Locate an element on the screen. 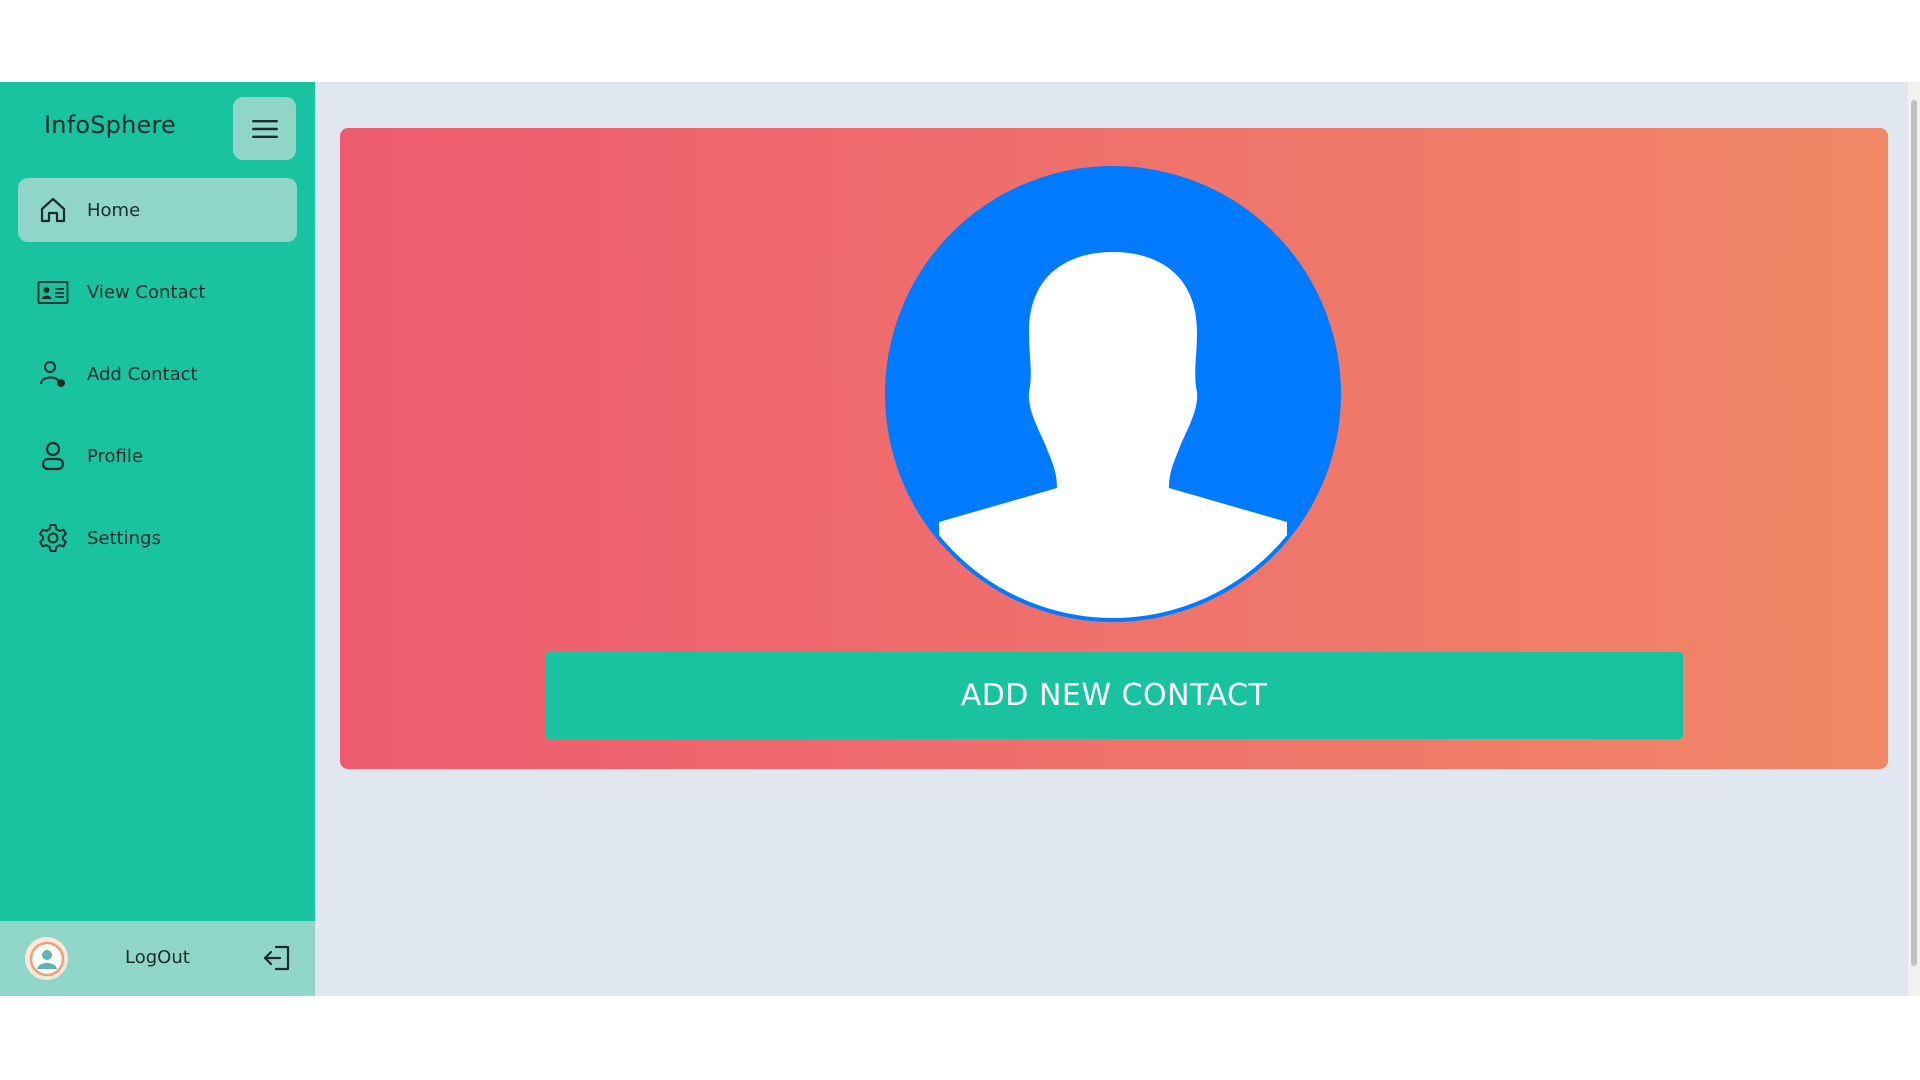  sidebar-item-view-contact: View Contact is located at coordinates (157, 292).